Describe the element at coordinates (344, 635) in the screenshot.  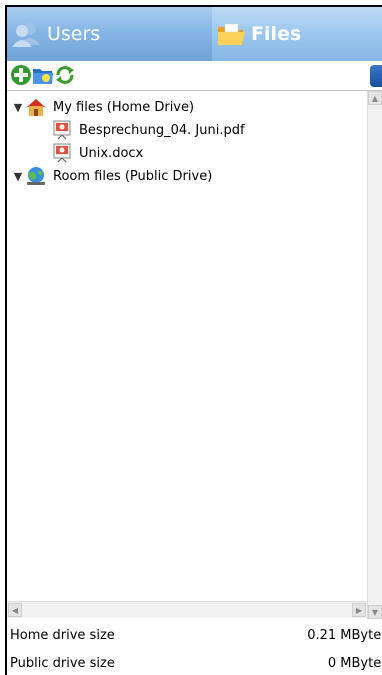
I see `home-drive-size-value: 0.21 MBytes` at that location.